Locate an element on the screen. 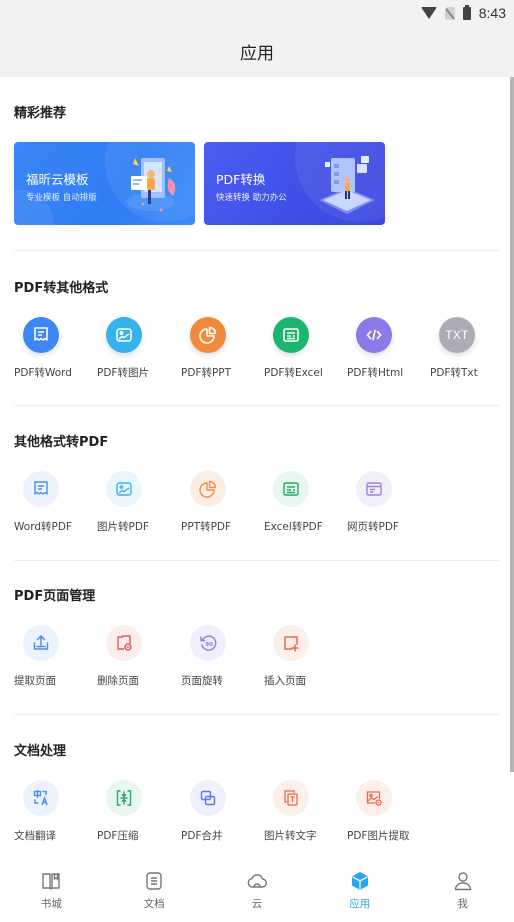 Image resolution: width=514 pixels, height=922 pixels. tool-webpage-to-pdf: 网页转PDF is located at coordinates (388, 511).